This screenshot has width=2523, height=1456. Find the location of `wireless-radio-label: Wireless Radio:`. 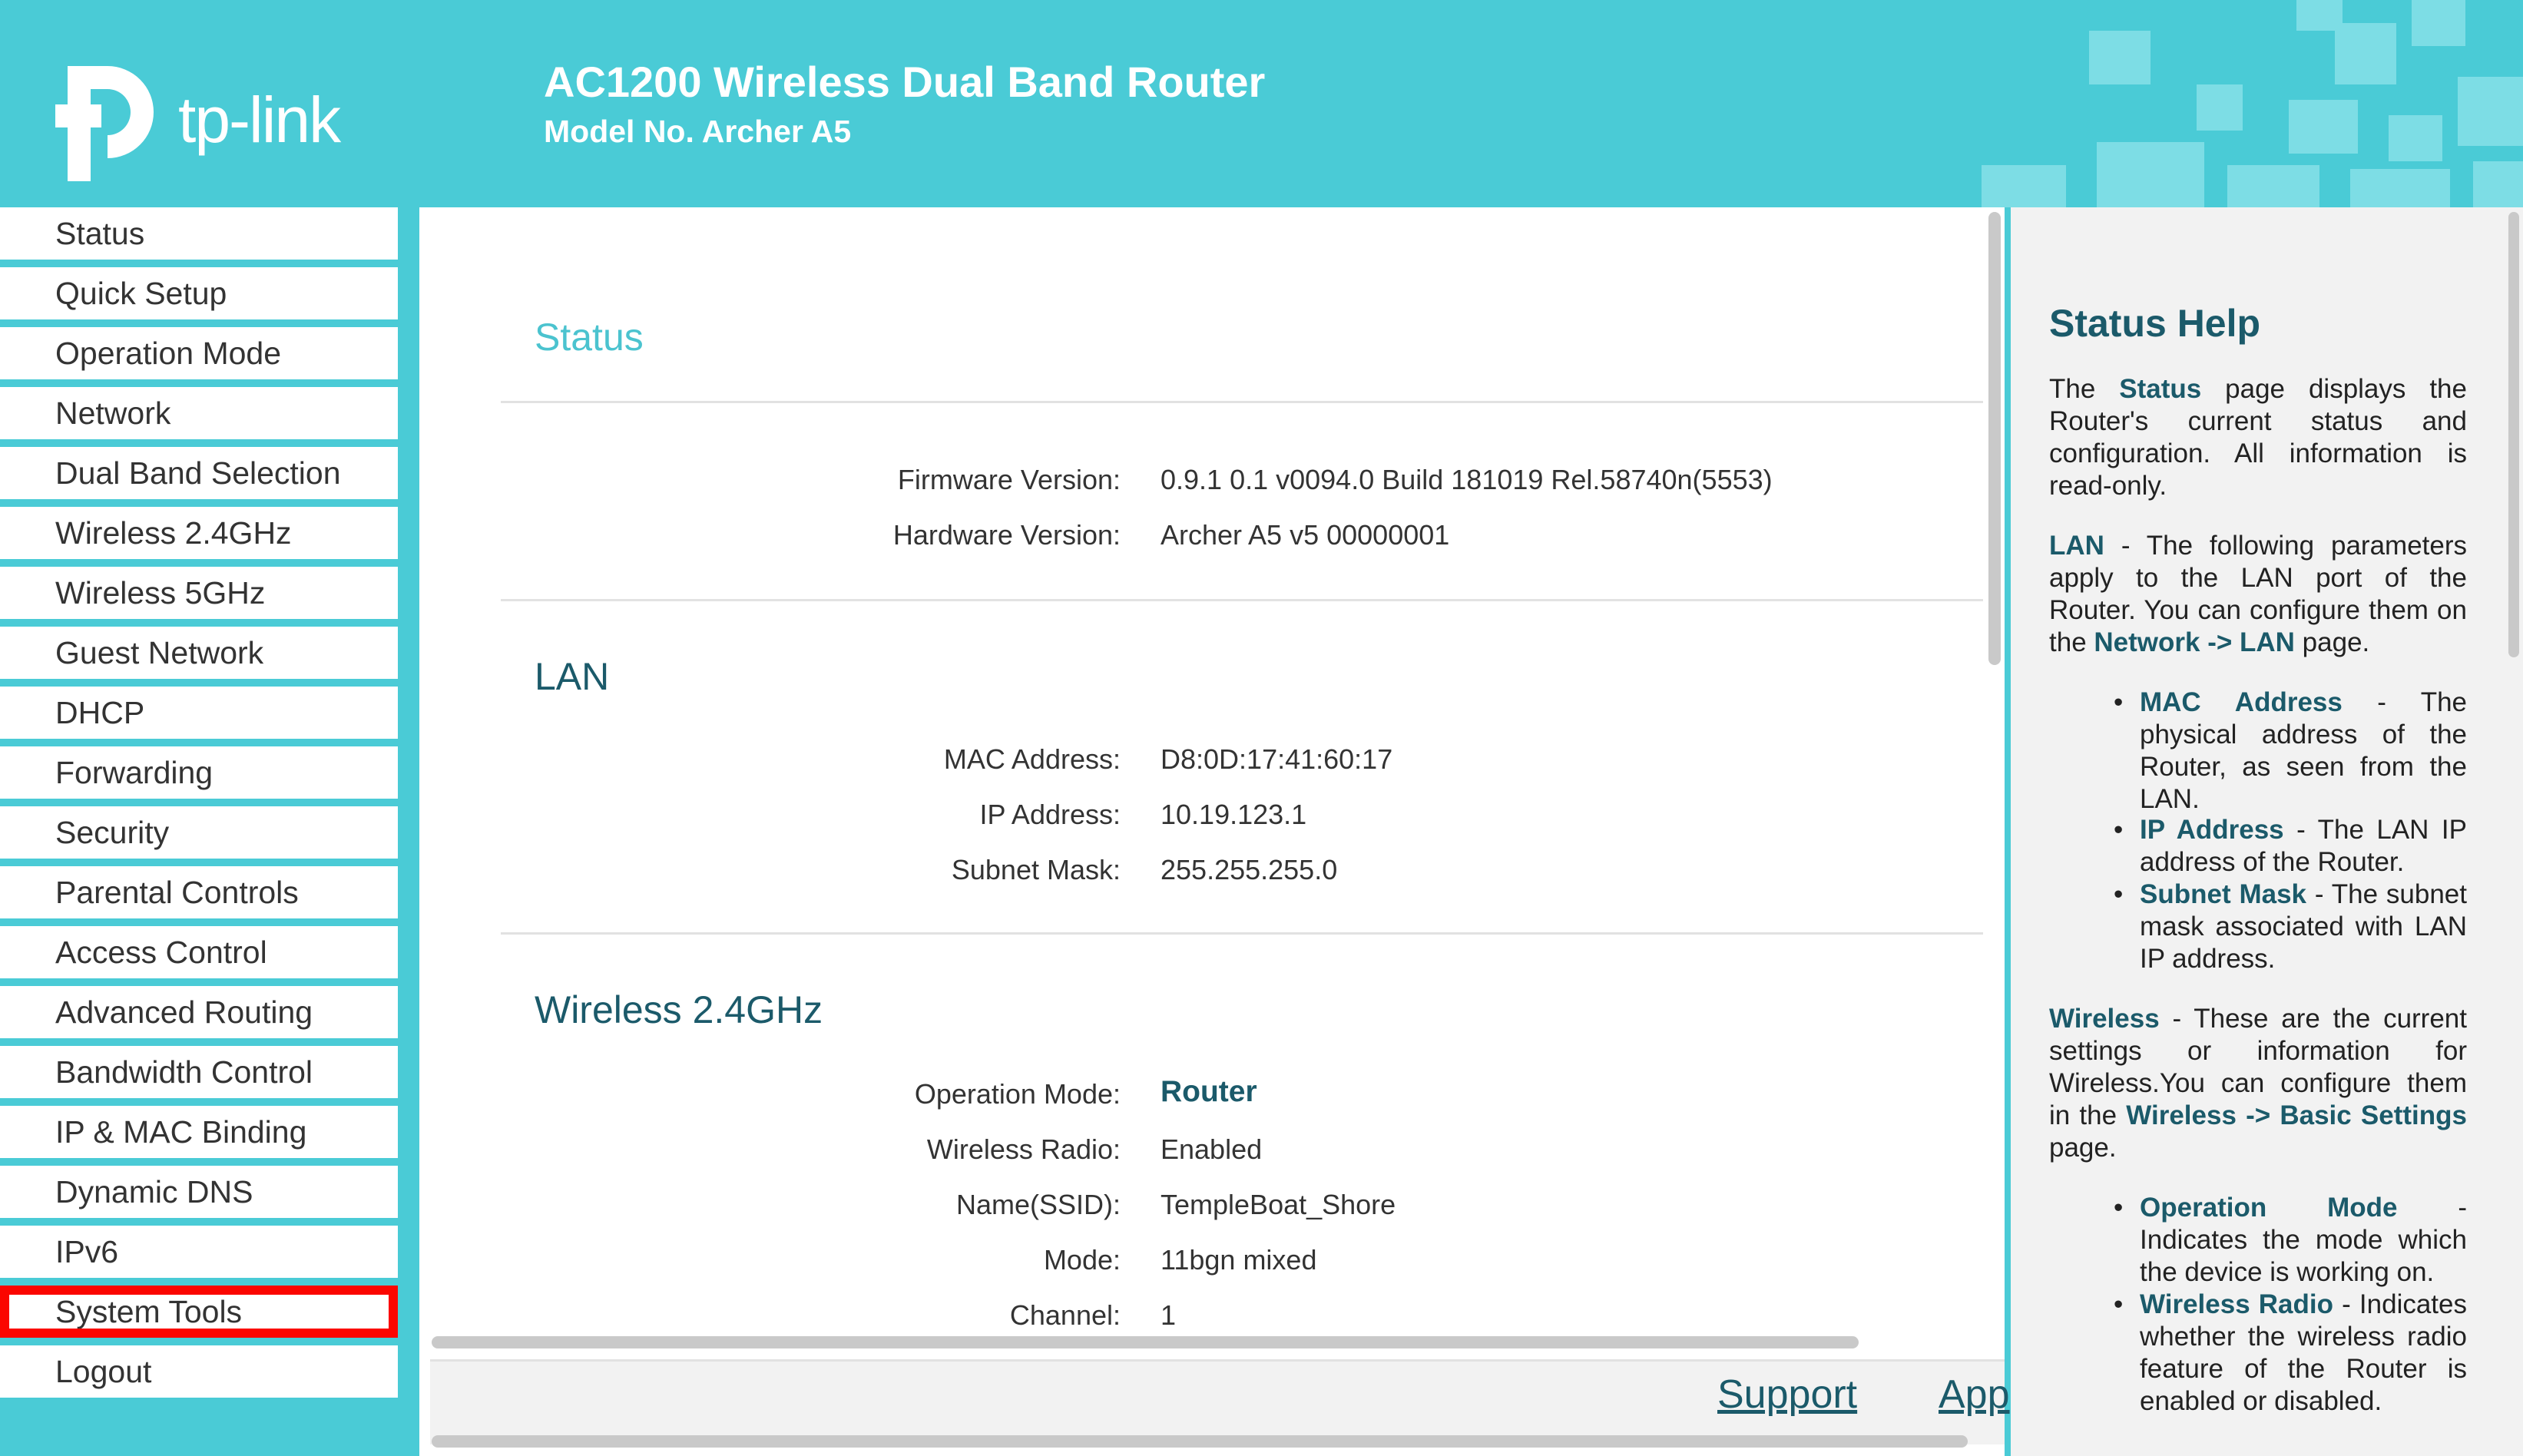

wireless-radio-label: Wireless Radio: is located at coordinates (1023, 1149).